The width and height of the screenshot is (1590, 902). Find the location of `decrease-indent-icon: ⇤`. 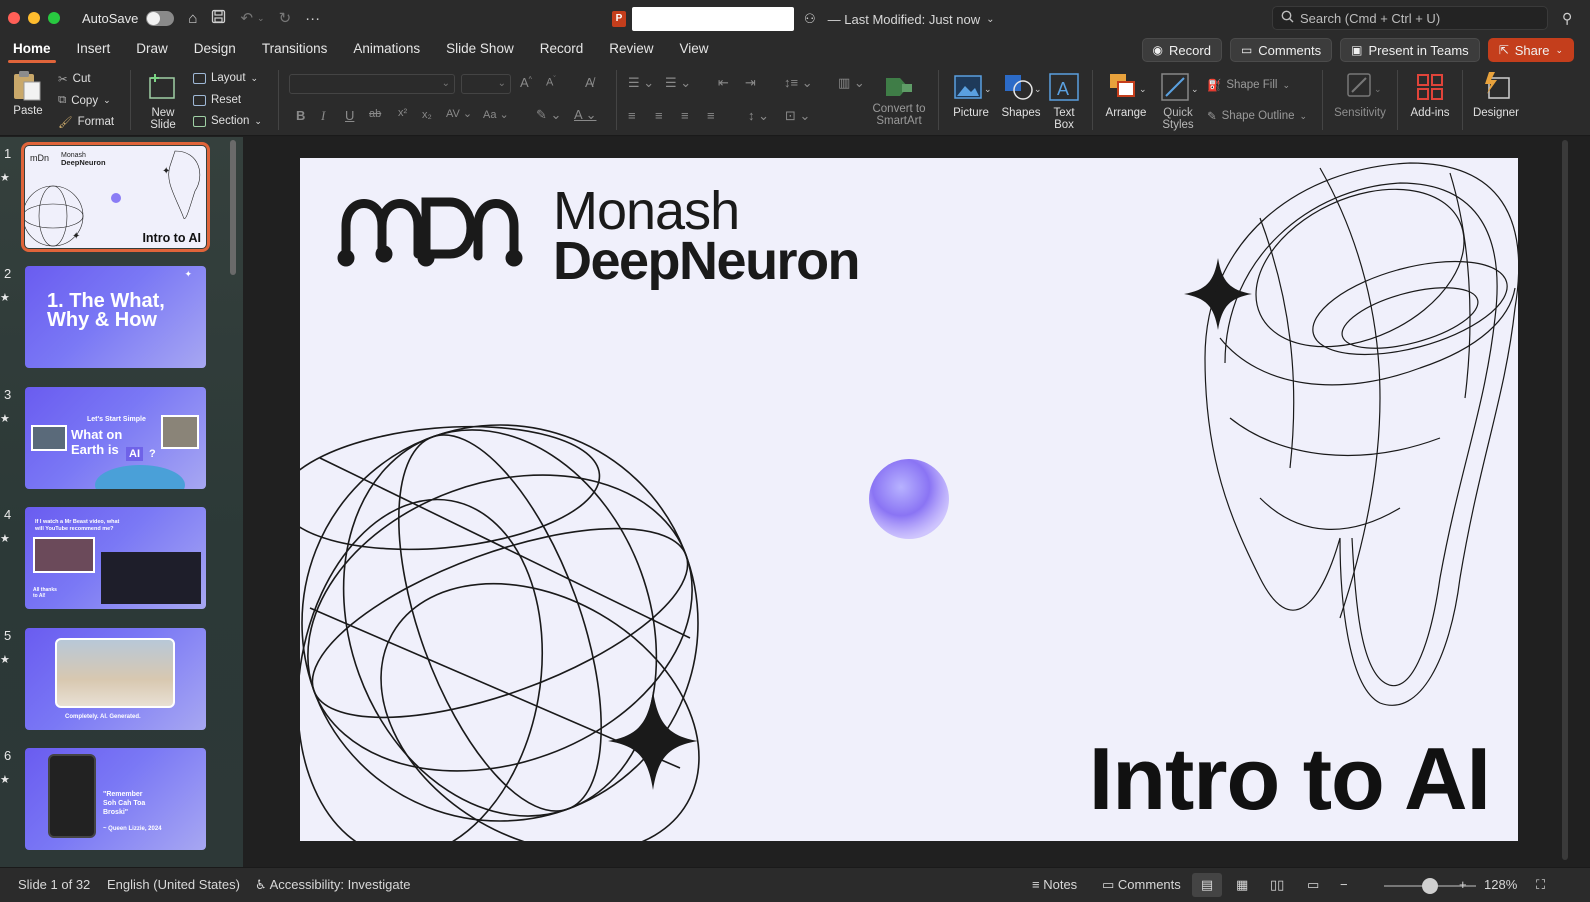

decrease-indent-icon: ⇤ is located at coordinates (723, 83).